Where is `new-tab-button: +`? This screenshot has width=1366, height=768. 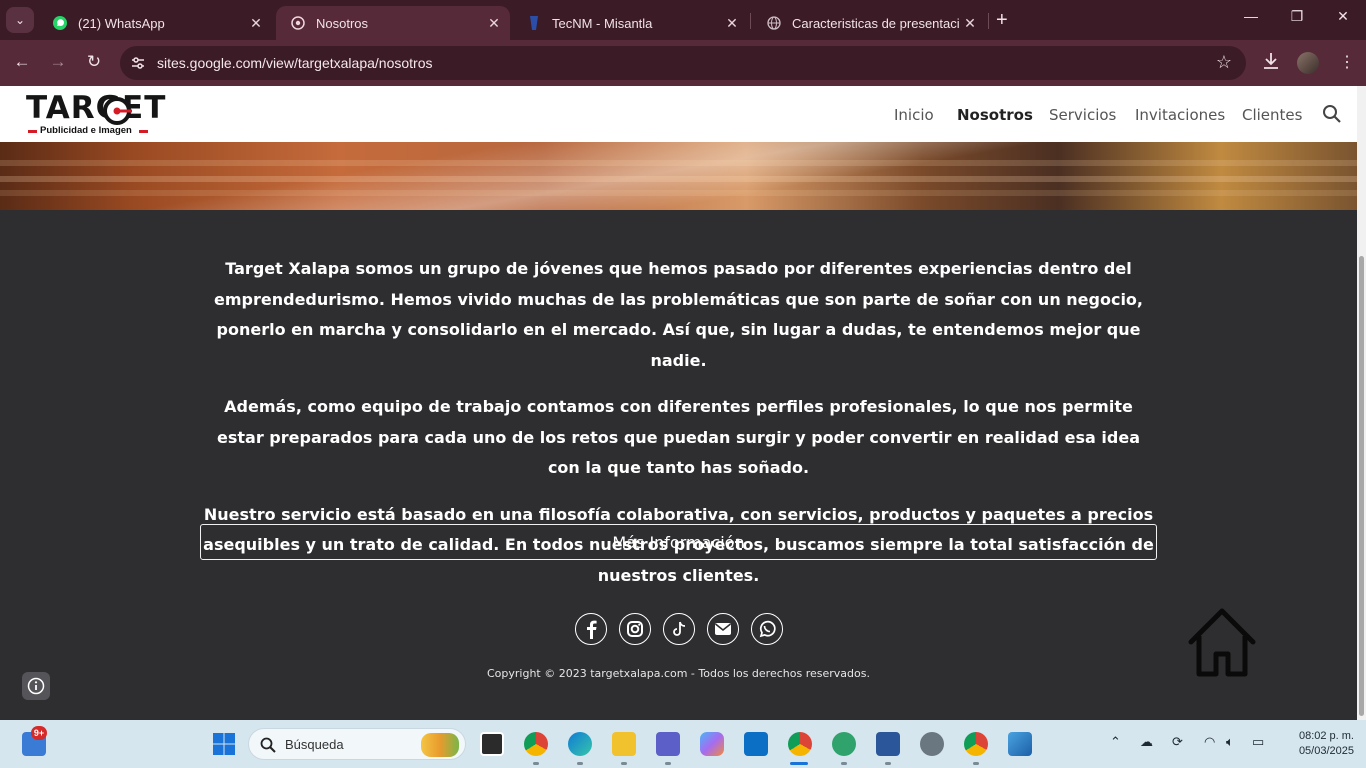 new-tab-button: + is located at coordinates (1002, 20).